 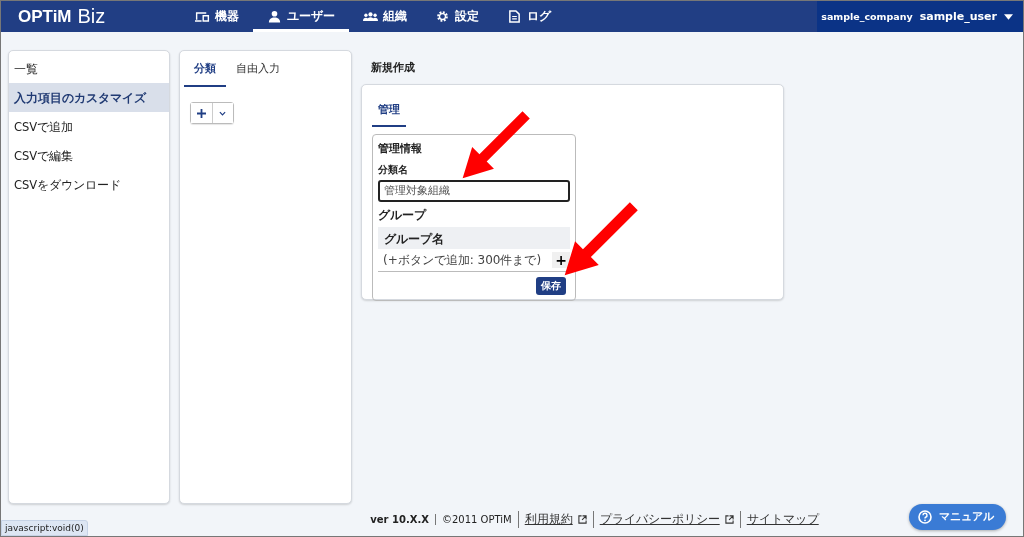 What do you see at coordinates (45, 16) in the screenshot?
I see `brand-logo: OPTiM` at bounding box center [45, 16].